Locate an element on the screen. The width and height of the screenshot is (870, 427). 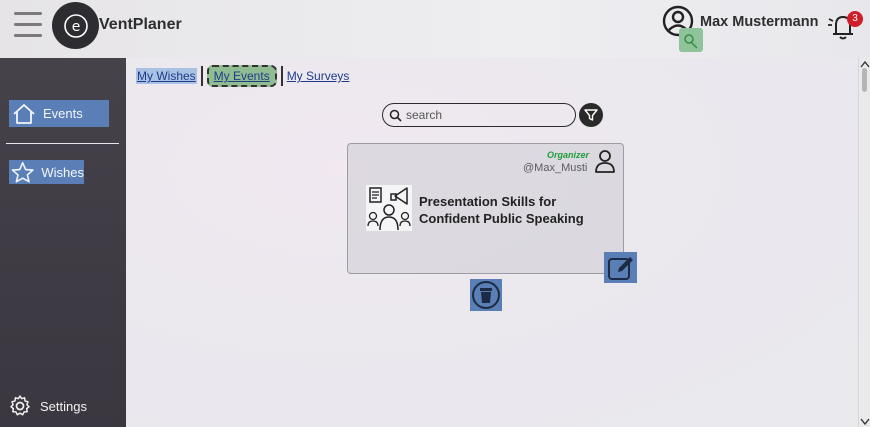
svg-text: e is located at coordinates (75, 27).